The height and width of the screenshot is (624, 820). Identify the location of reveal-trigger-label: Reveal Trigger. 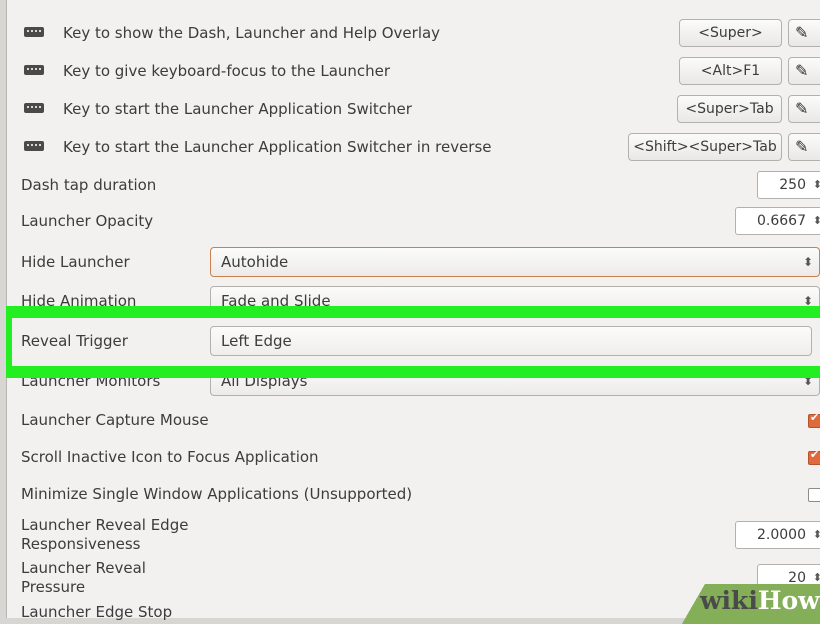
(74, 341).